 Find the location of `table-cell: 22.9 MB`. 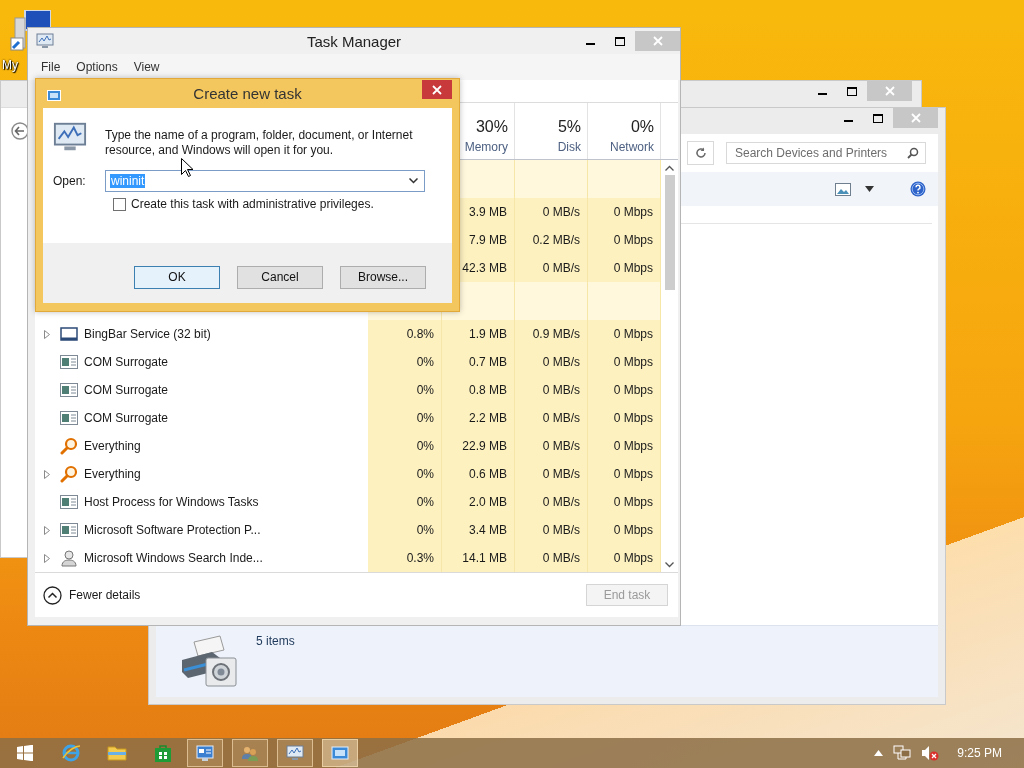

table-cell: 22.9 MB is located at coordinates (478, 446).